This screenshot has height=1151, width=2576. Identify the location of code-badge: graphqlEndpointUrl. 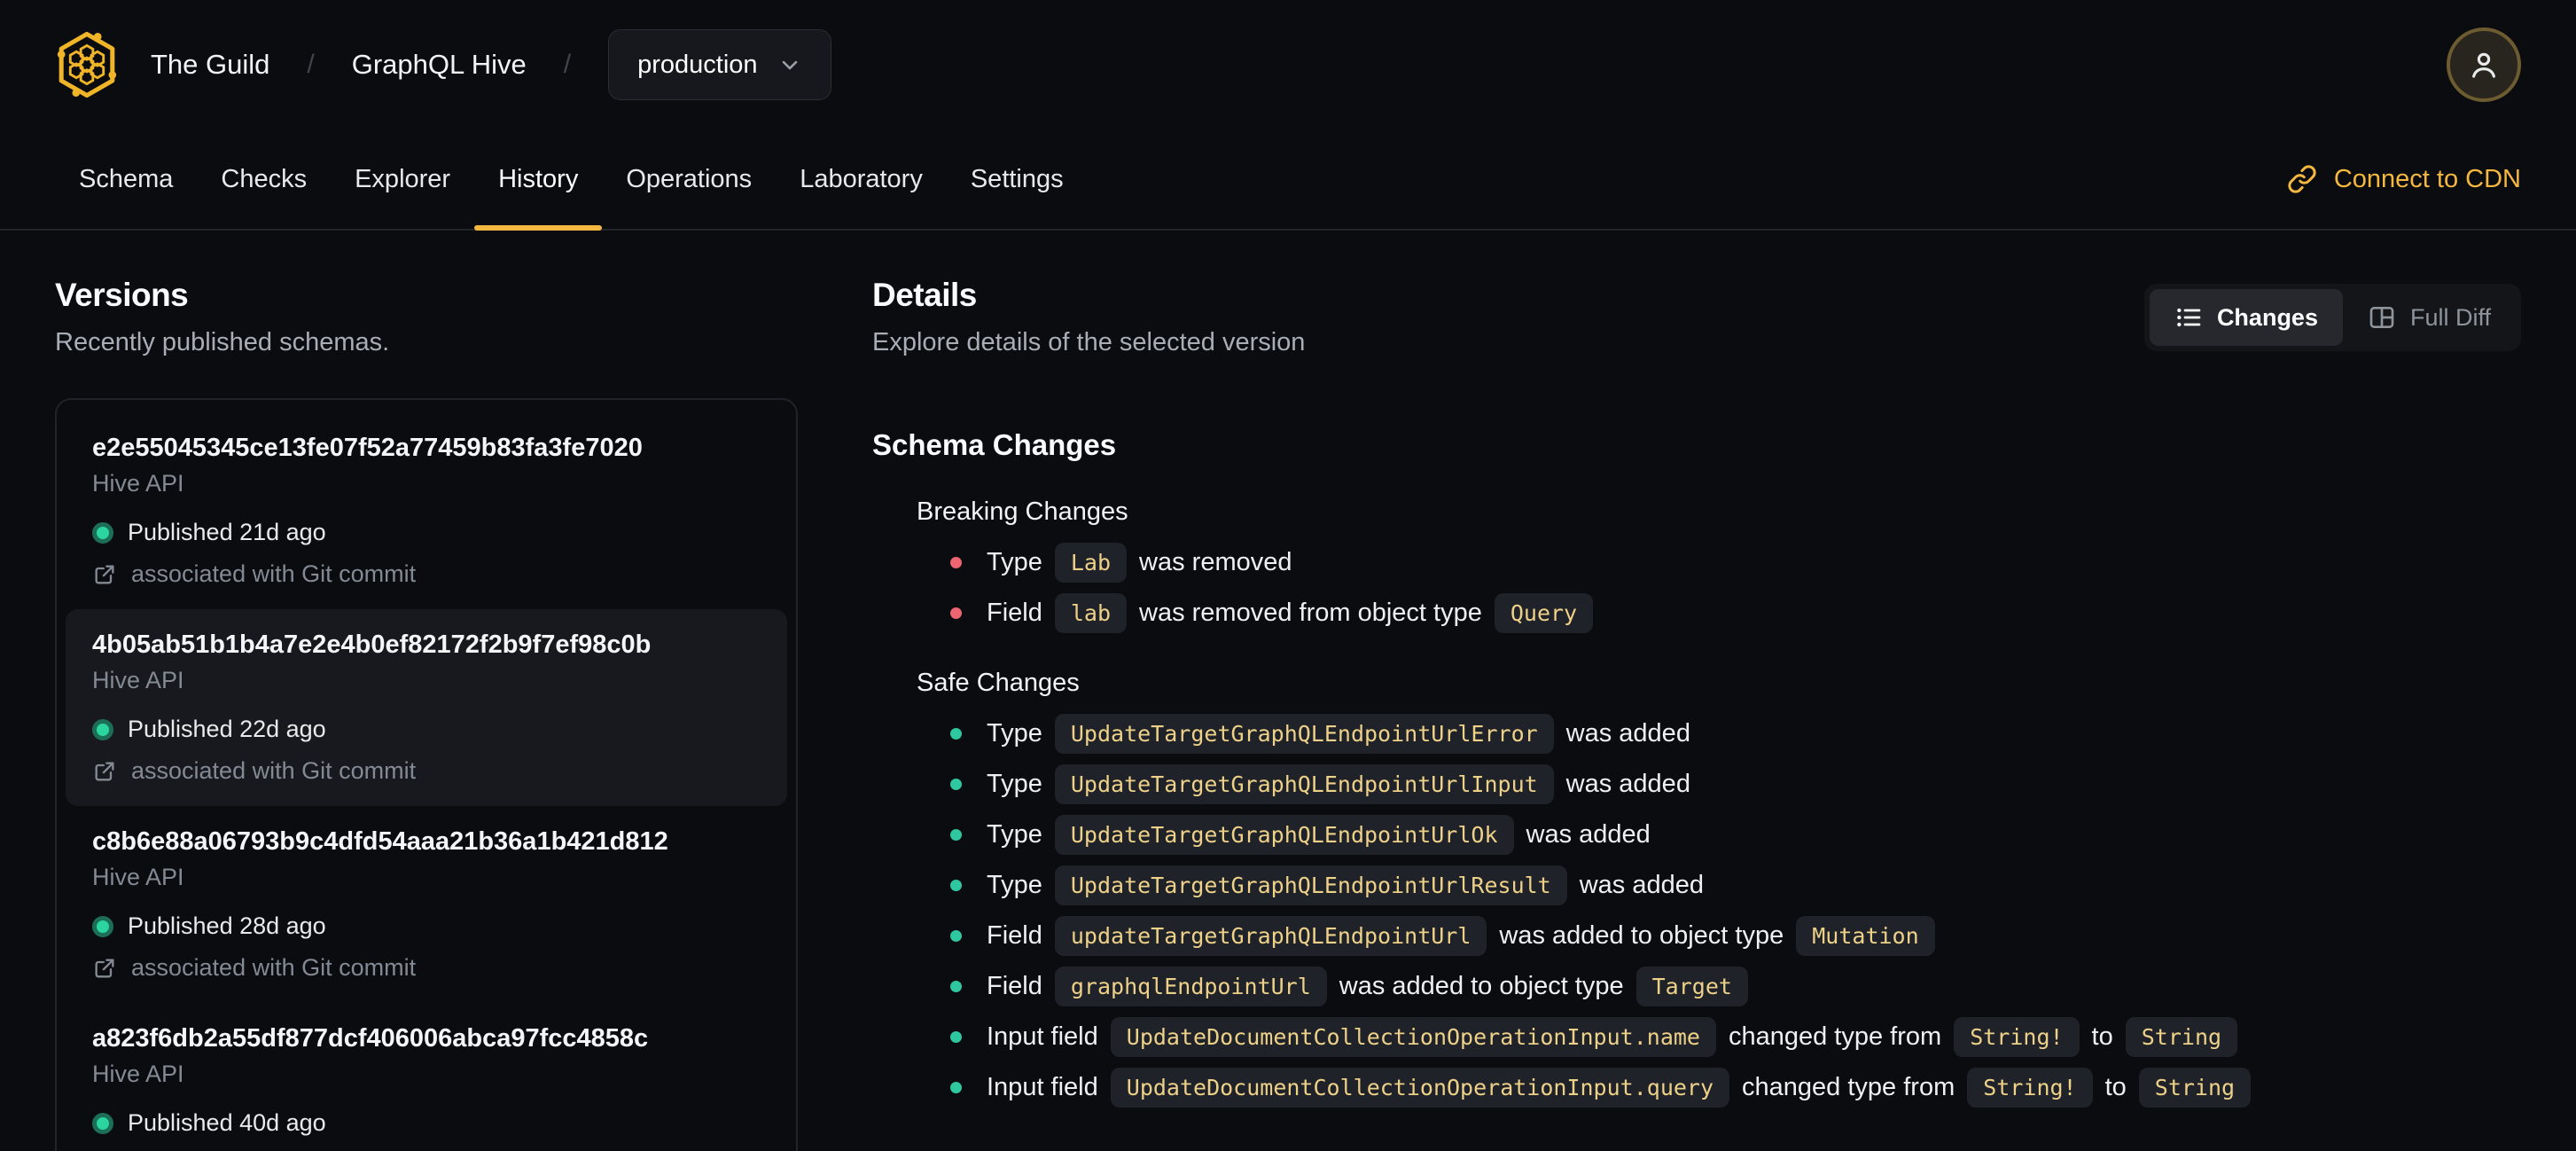
(1190, 986).